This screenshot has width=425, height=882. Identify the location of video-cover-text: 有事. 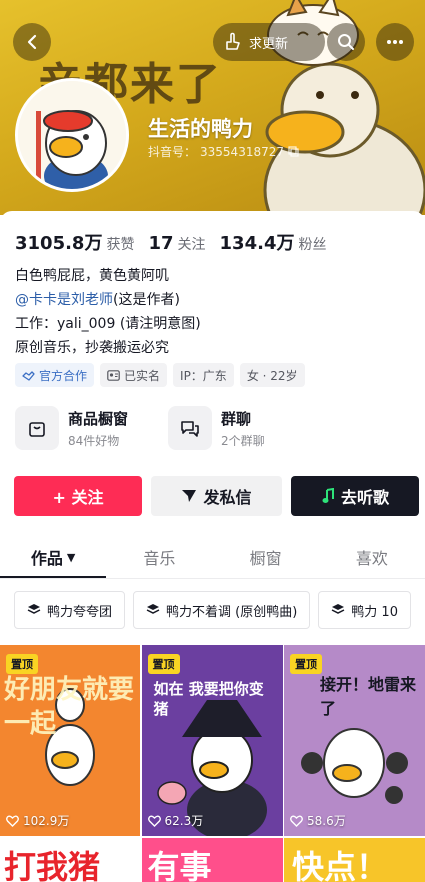
(179, 864).